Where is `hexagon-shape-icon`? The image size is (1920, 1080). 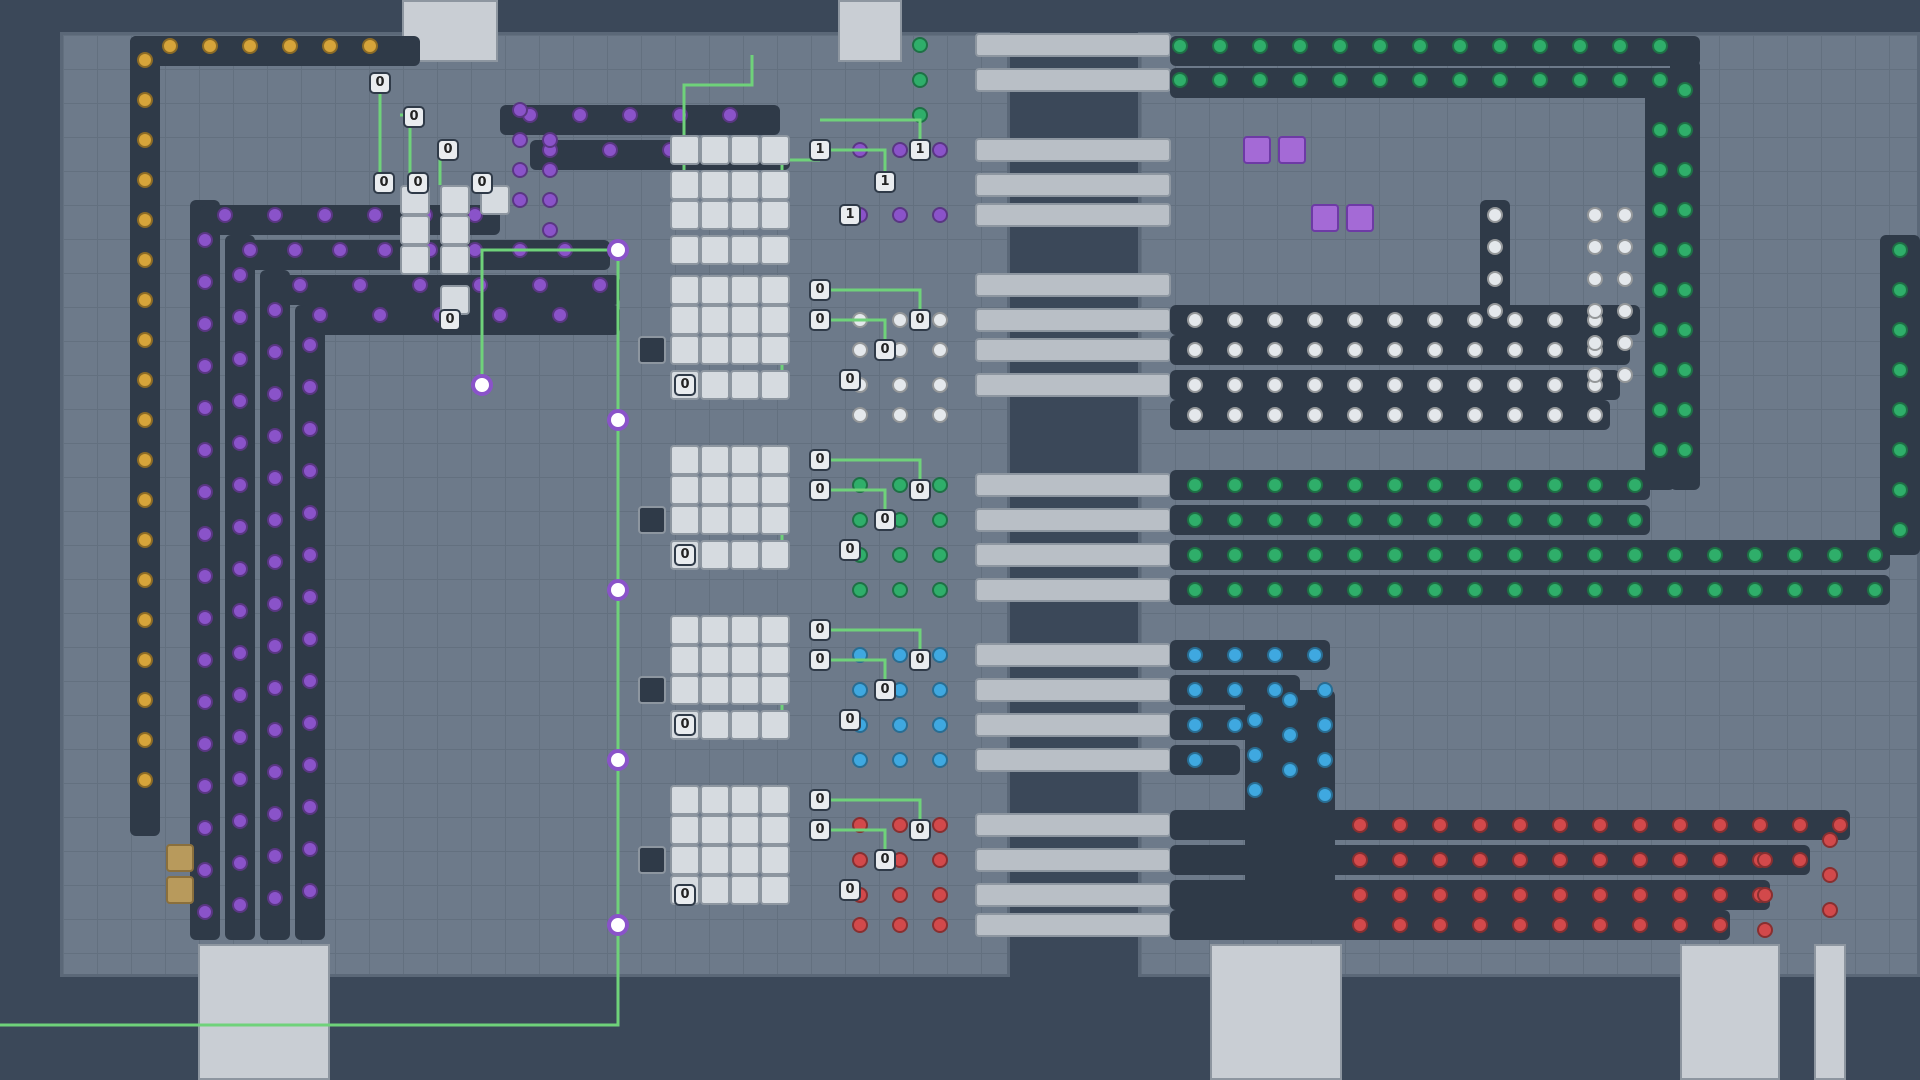
hexagon-shape-icon is located at coordinates (1360, 218).